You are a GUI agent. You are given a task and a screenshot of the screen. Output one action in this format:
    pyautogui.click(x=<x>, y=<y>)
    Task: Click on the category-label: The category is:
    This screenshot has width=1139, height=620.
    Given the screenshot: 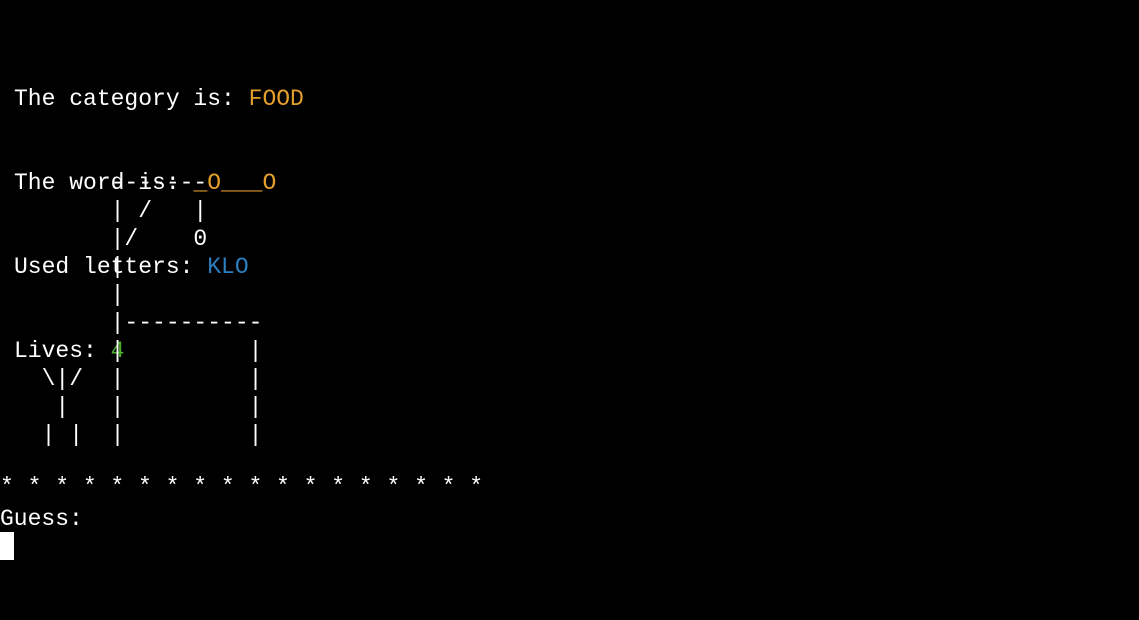 What is the action you would take?
    pyautogui.click(x=131, y=99)
    